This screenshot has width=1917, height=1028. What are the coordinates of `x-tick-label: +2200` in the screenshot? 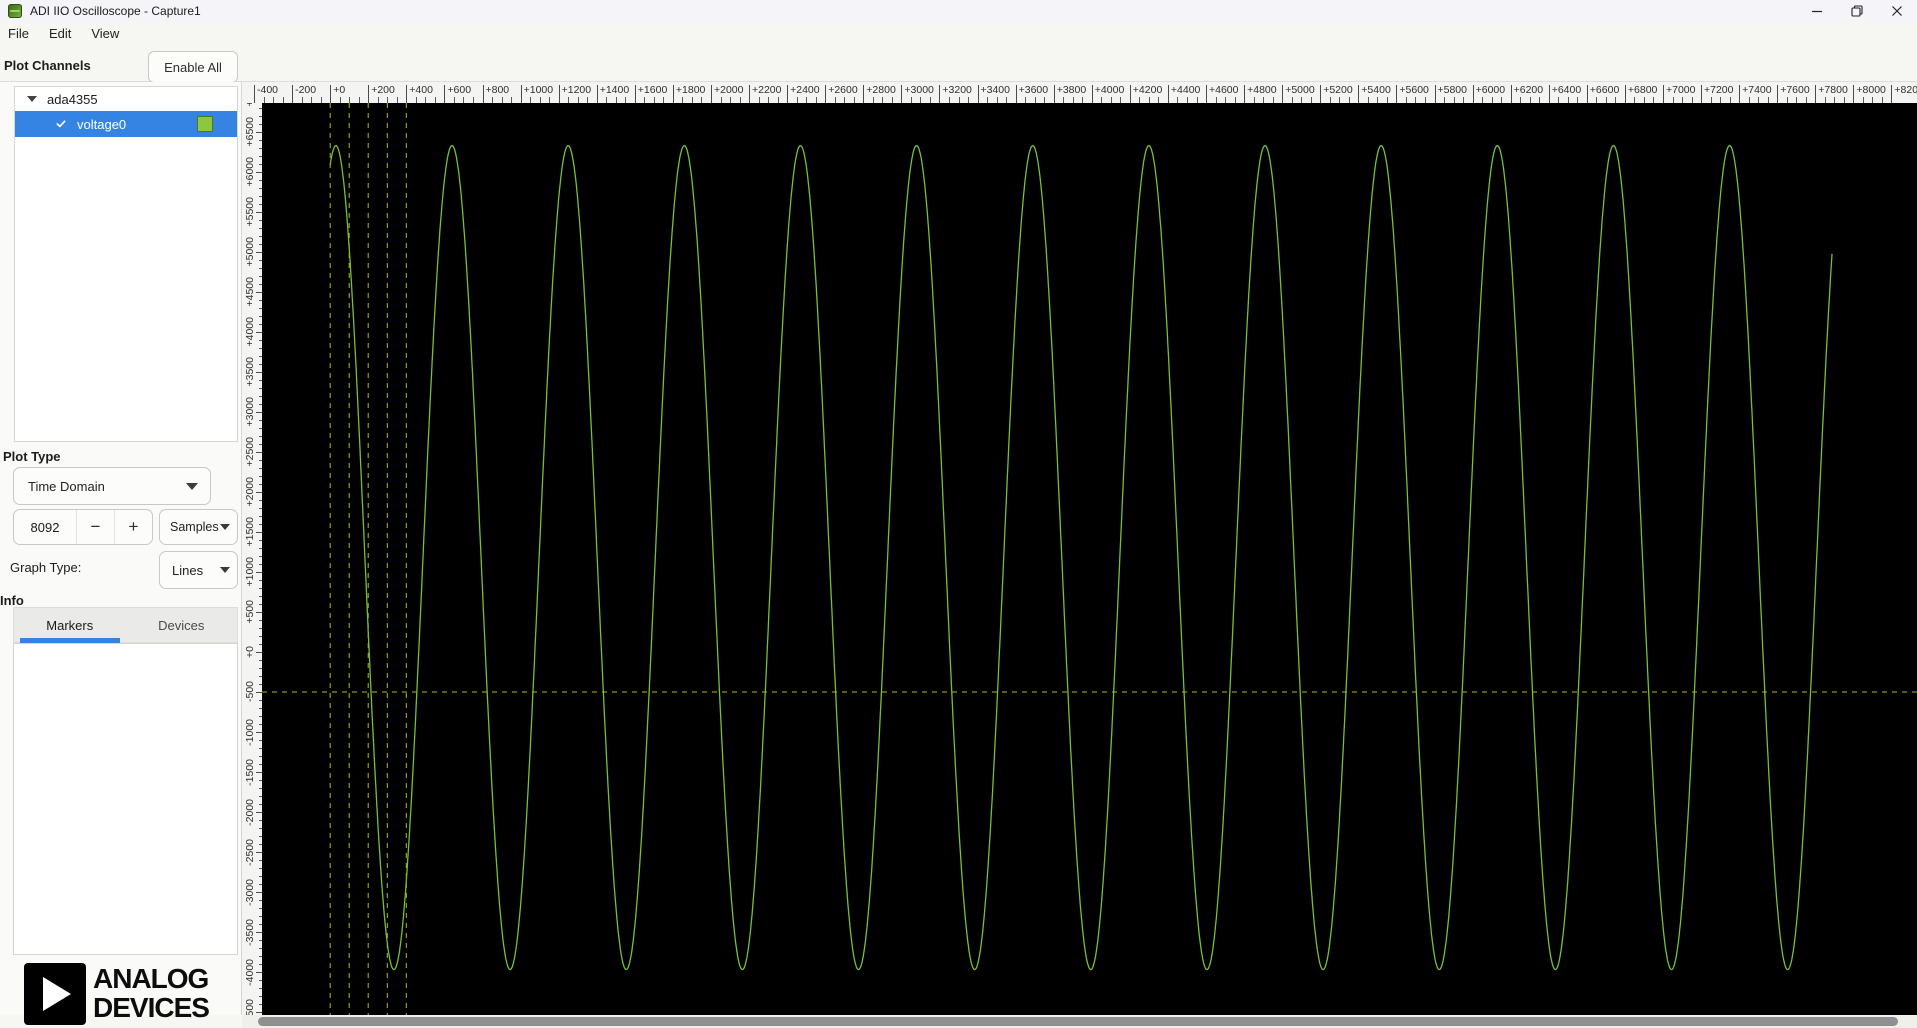 It's located at (767, 90).